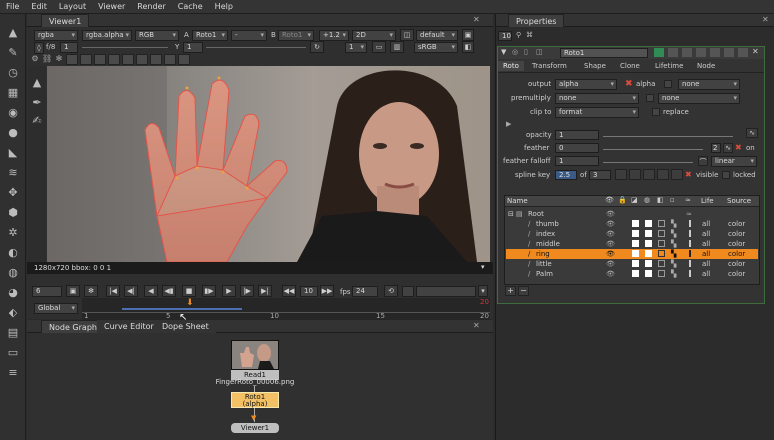 Image resolution: width=774 pixels, height=440 pixels. I want to click on next-key-button: |▶, so click(247, 291).